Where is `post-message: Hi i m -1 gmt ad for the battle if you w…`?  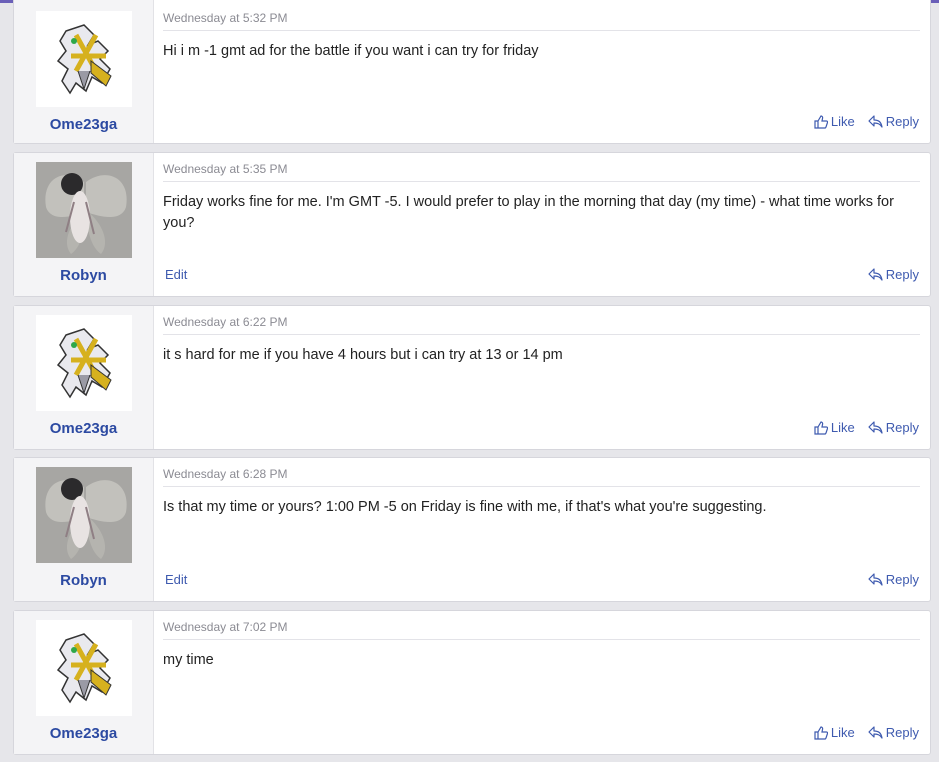 post-message: Hi i m -1 gmt ad for the battle if you w… is located at coordinates (351, 51).